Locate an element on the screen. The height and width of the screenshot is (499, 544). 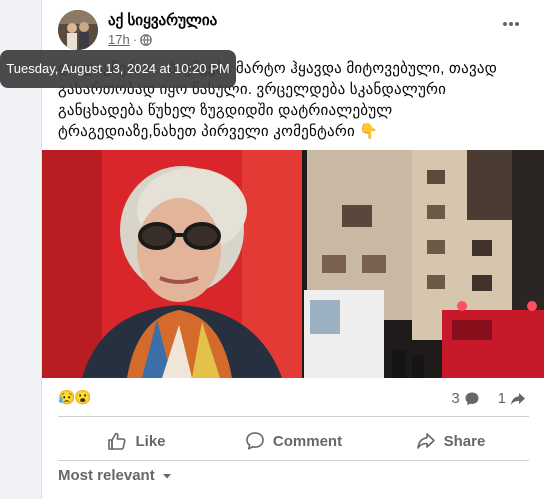
like-button: Like is located at coordinates (136, 441).